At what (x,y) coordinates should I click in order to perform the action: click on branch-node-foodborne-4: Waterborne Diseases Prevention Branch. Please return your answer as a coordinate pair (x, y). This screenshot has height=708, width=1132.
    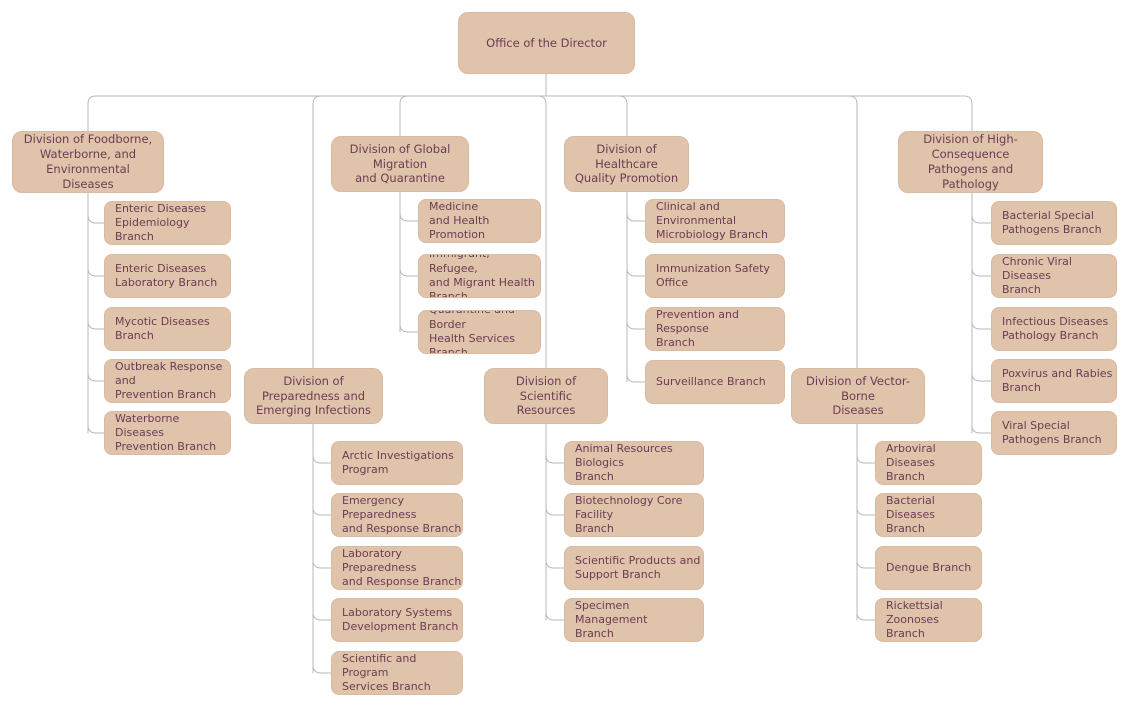
    Looking at the image, I should click on (167, 433).